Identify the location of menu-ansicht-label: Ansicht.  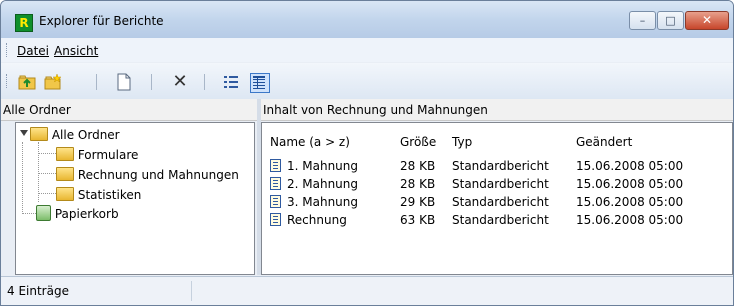
(76, 51).